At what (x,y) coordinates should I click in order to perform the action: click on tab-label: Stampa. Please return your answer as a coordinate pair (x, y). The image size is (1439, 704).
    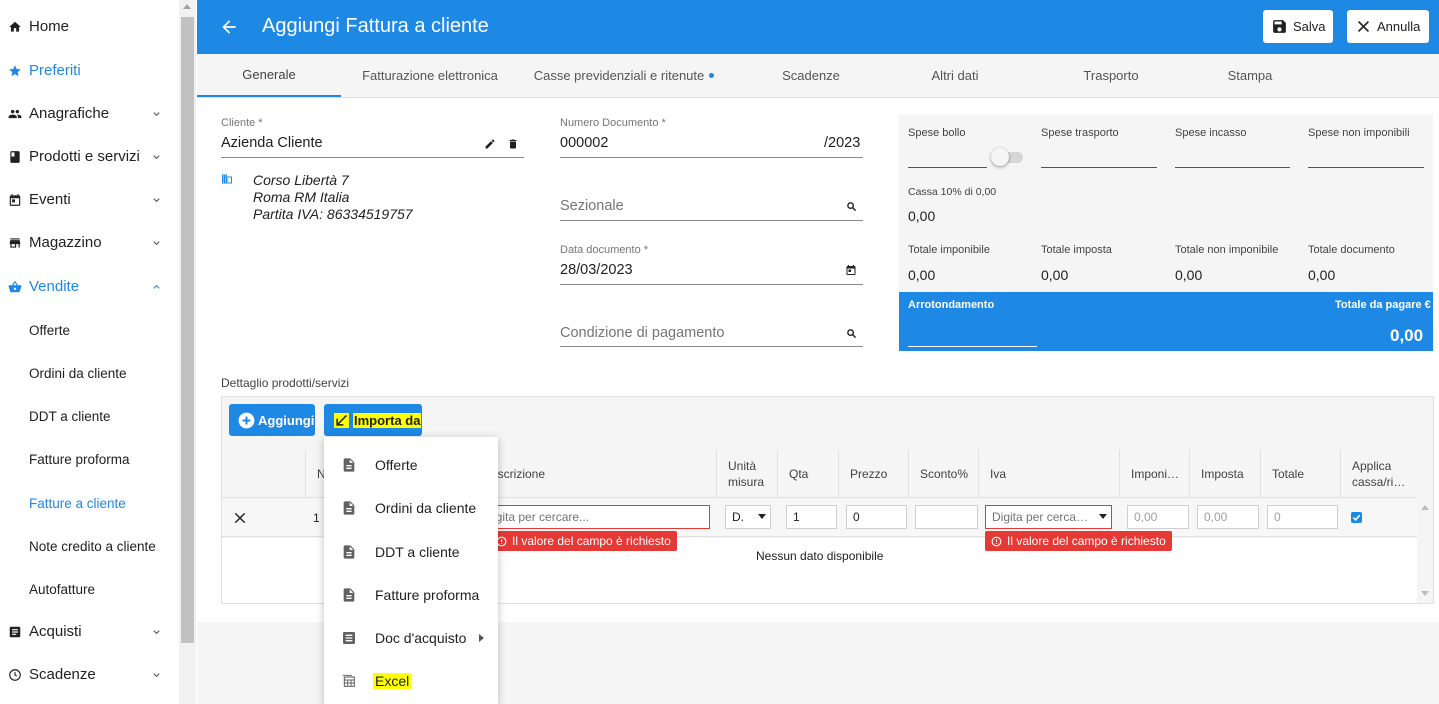
    Looking at the image, I should click on (1250, 75).